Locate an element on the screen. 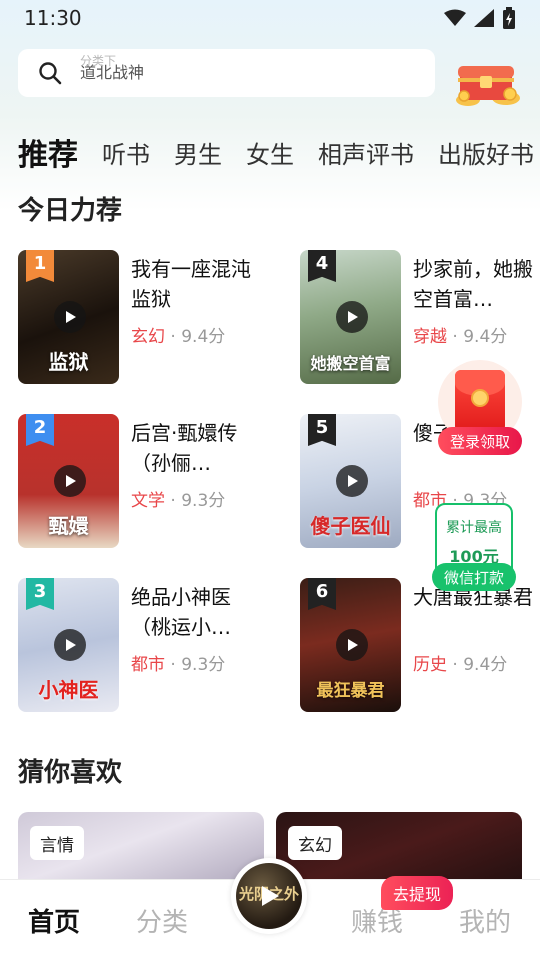 The image size is (540, 960). cover-title: 最狂暴君 is located at coordinates (350, 691).